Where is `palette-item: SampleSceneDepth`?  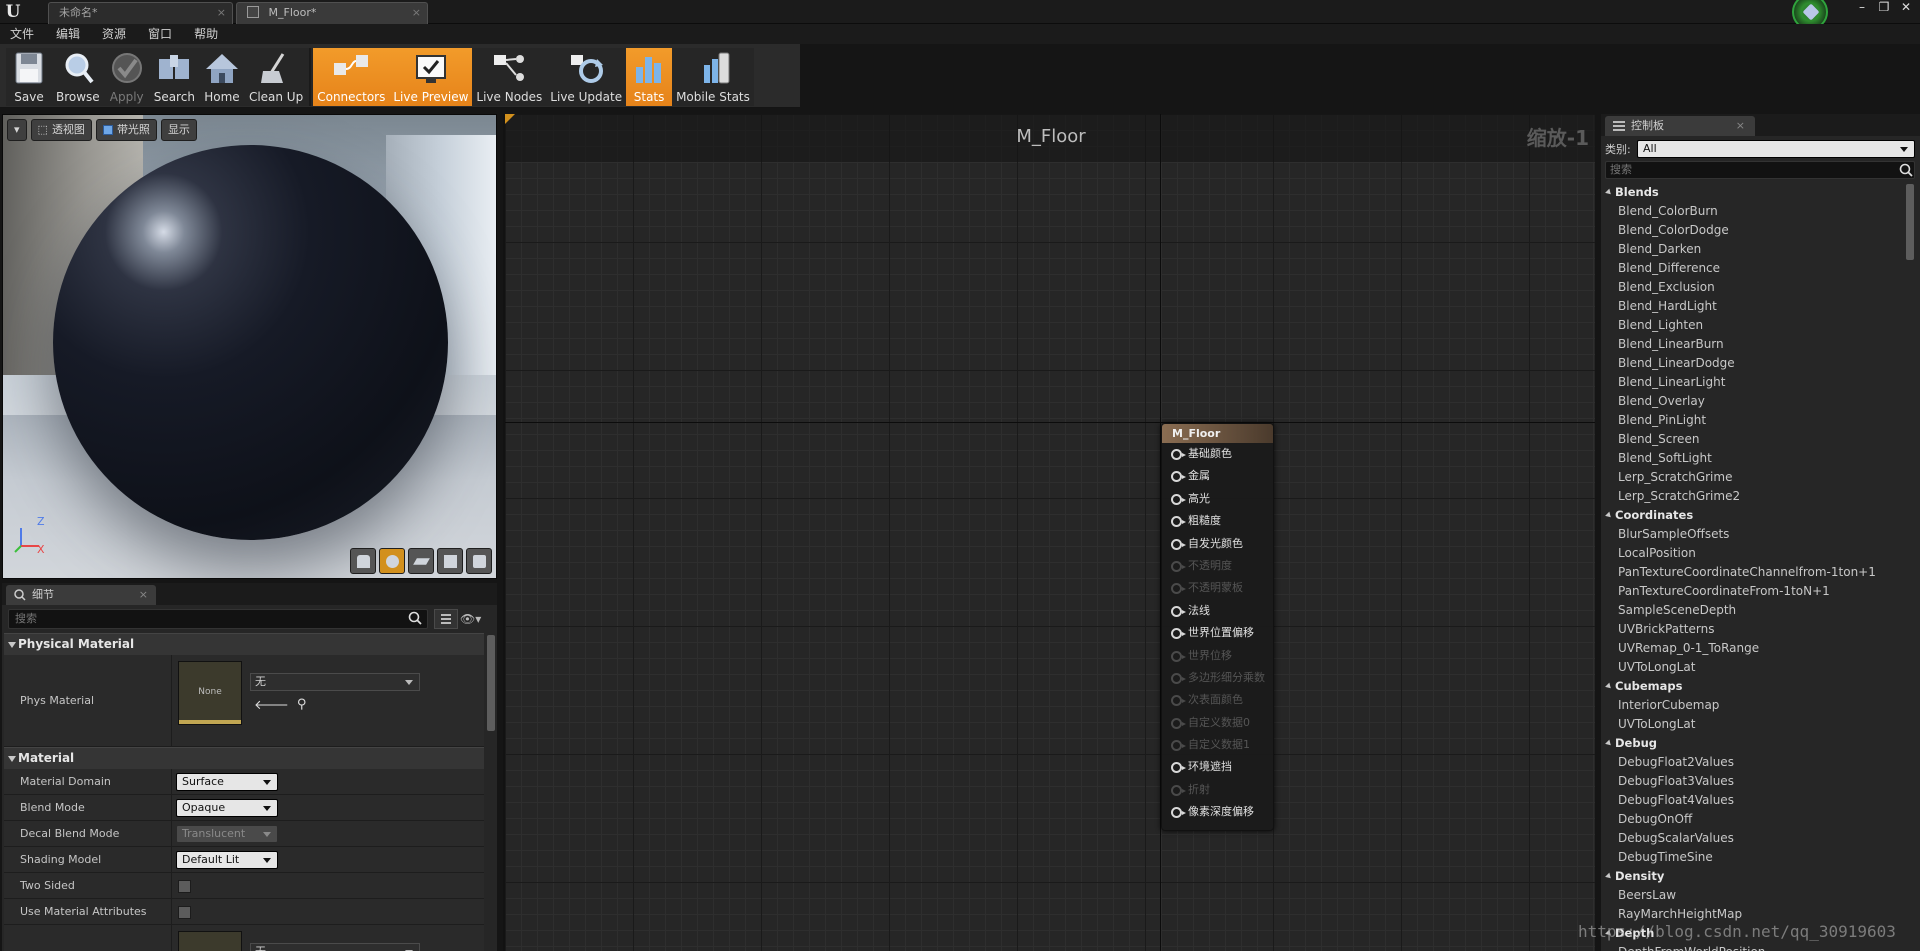 palette-item: SampleSceneDepth is located at coordinates (1754, 610).